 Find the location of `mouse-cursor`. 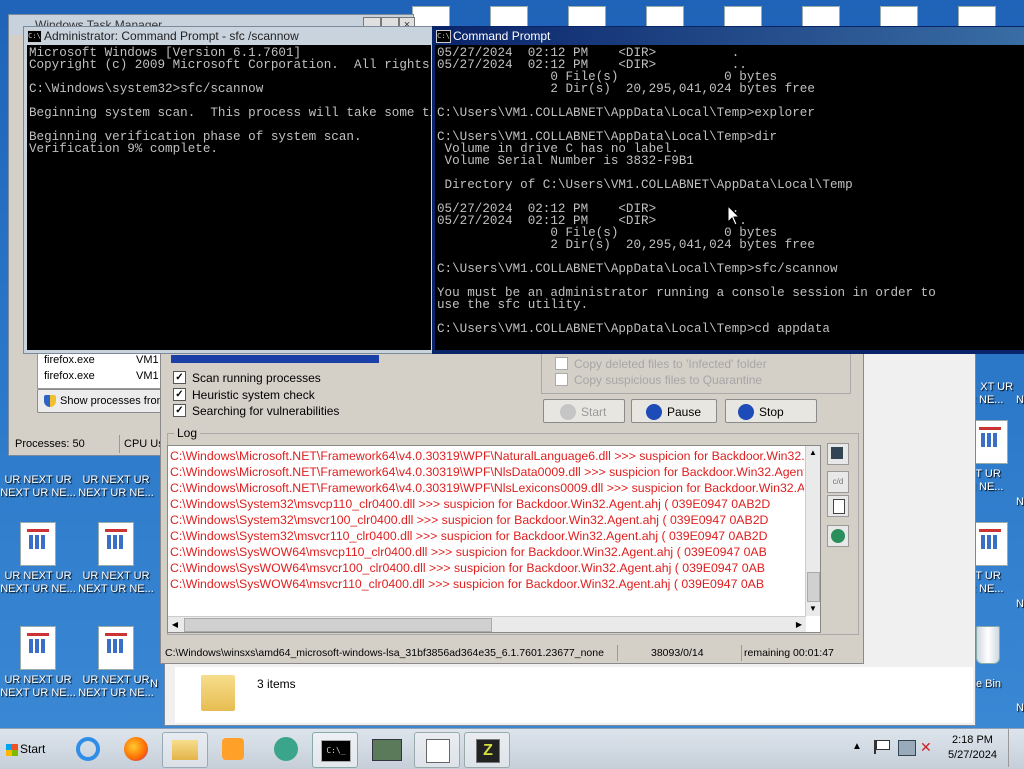

mouse-cursor is located at coordinates (734, 215).